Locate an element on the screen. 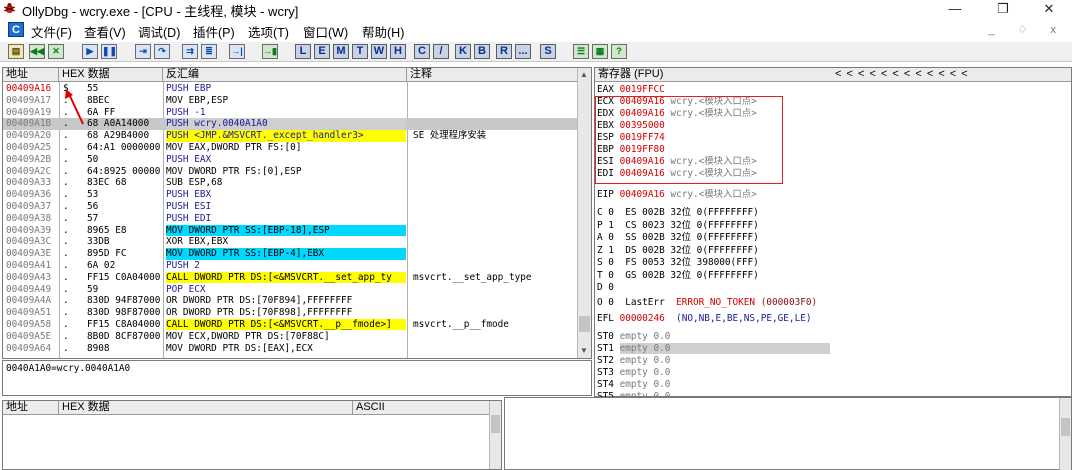 The width and height of the screenshot is (1072, 470). dump-col-address: 地址 is located at coordinates (31, 408).